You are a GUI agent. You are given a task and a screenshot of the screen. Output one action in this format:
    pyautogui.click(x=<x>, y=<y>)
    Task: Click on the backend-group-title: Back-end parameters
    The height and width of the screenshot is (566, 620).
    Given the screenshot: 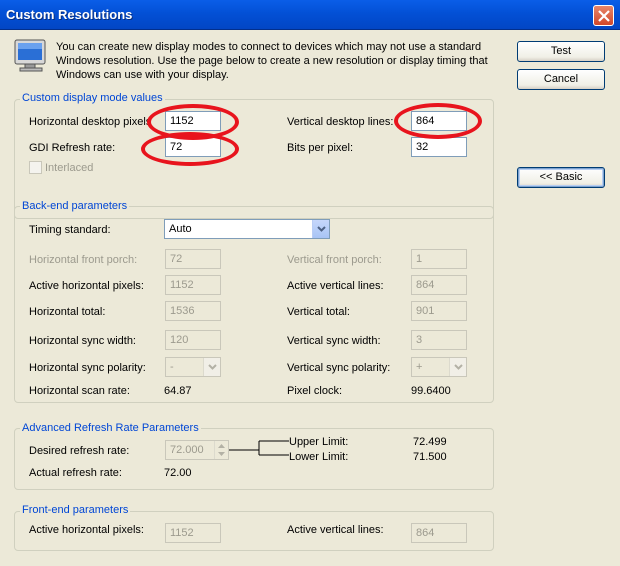 What is the action you would take?
    pyautogui.click(x=75, y=206)
    